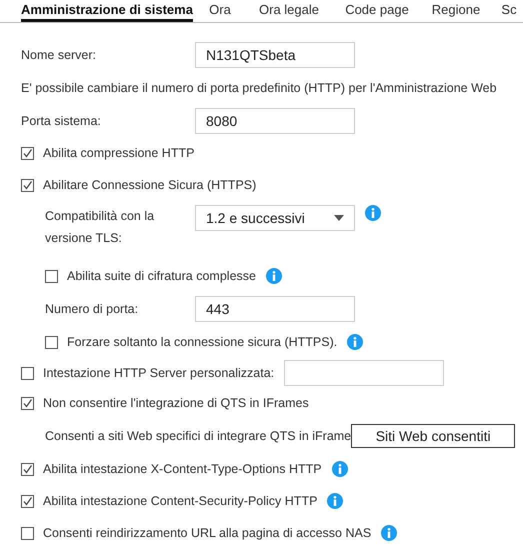 The height and width of the screenshot is (553, 523). Describe the element at coordinates (202, 342) in the screenshot. I see `checkbox-label: Forzare soltanto la connessione sicura (HTTPS).` at that location.